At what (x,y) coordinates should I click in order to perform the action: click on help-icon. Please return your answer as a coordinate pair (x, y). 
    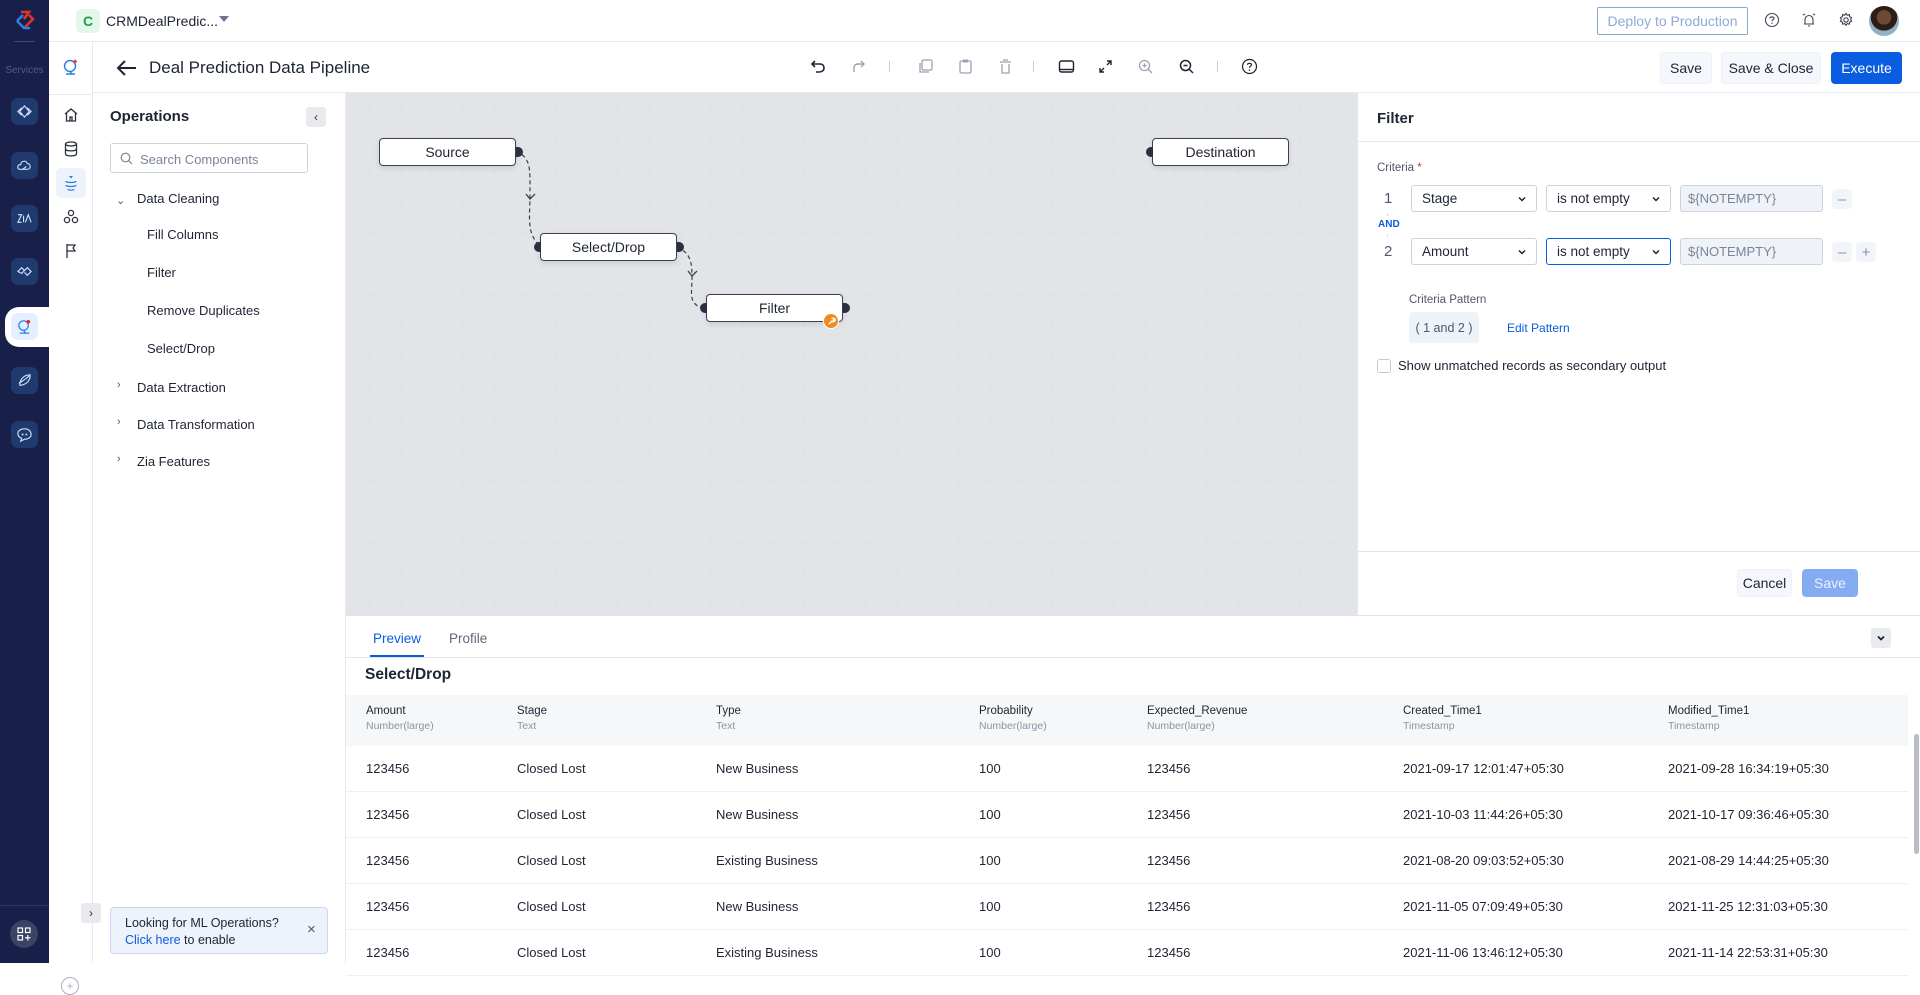
    Looking at the image, I should click on (1772, 20).